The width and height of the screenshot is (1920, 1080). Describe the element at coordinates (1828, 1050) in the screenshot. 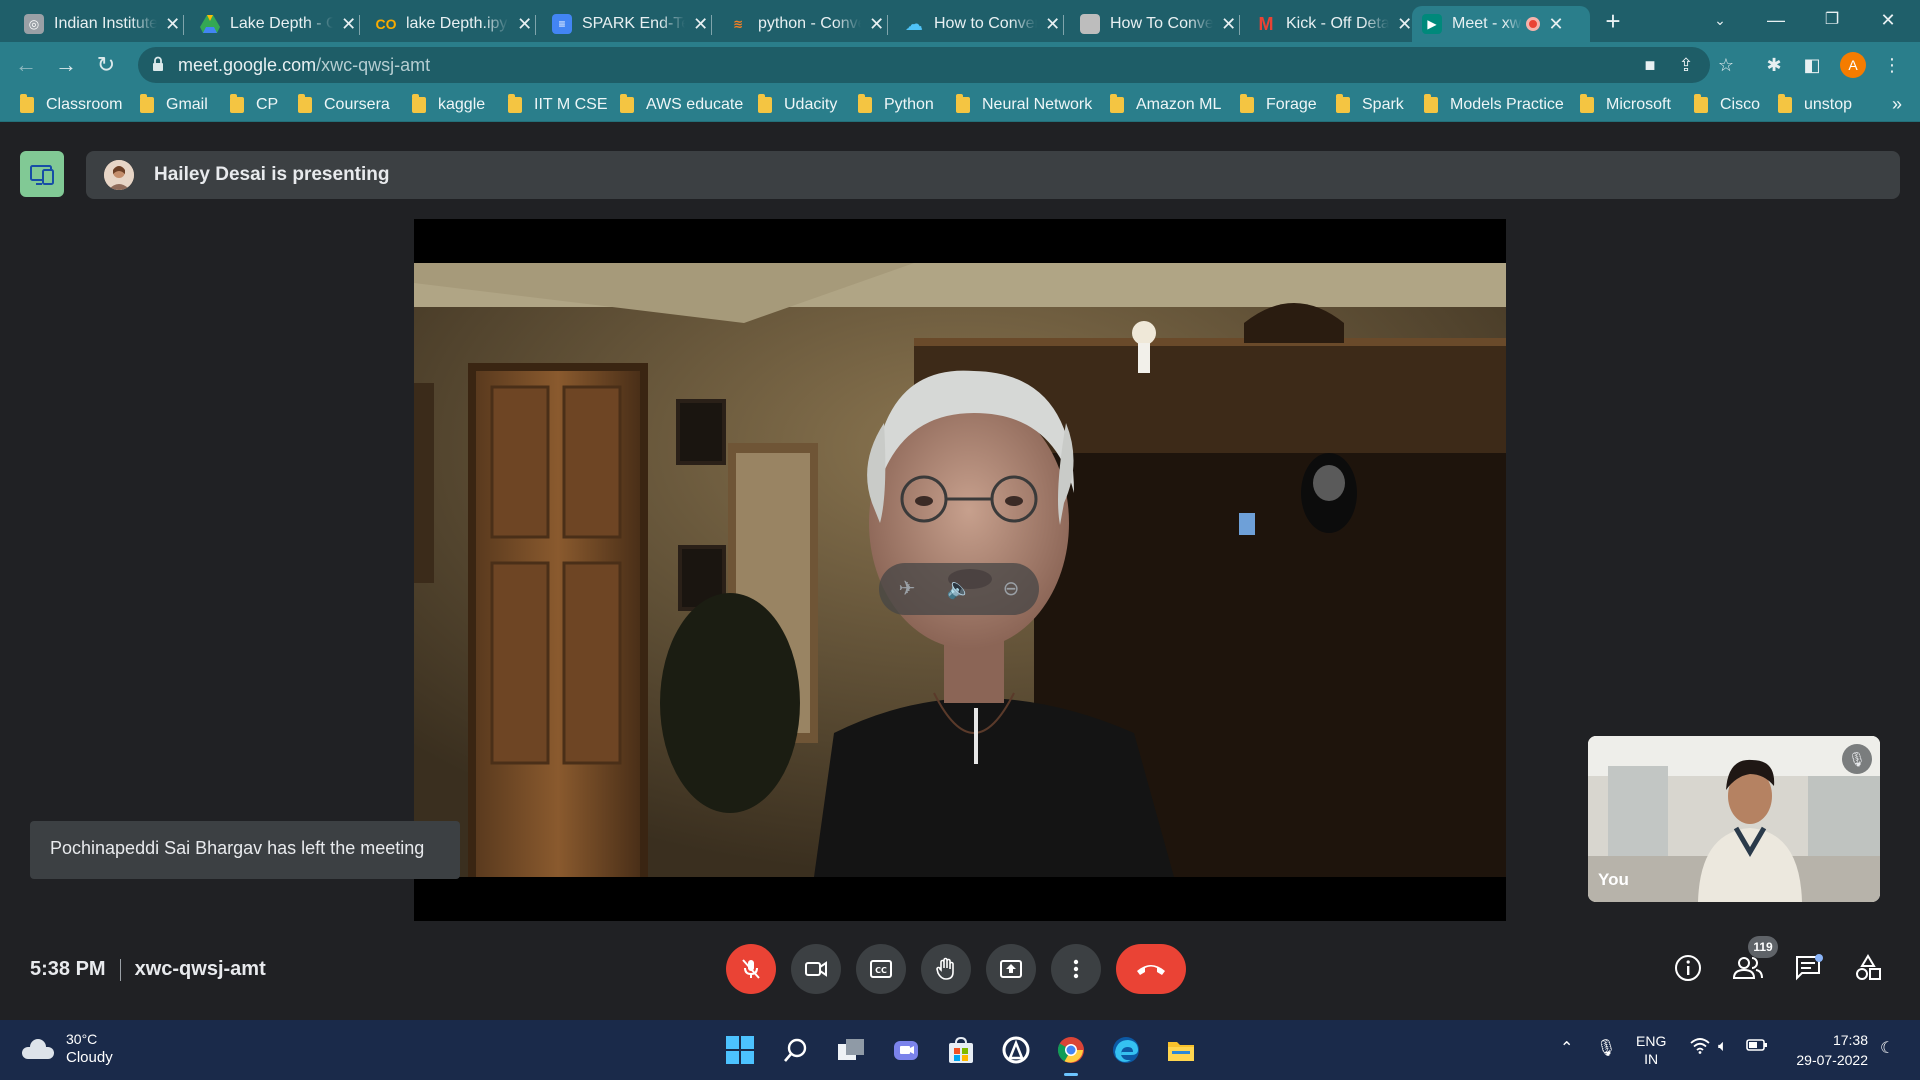

I see `system-clock: 17:38 29-07-2022` at that location.